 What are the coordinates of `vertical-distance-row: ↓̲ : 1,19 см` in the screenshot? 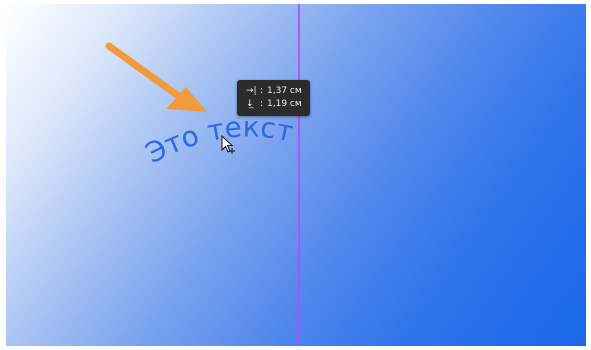 It's located at (278, 103).